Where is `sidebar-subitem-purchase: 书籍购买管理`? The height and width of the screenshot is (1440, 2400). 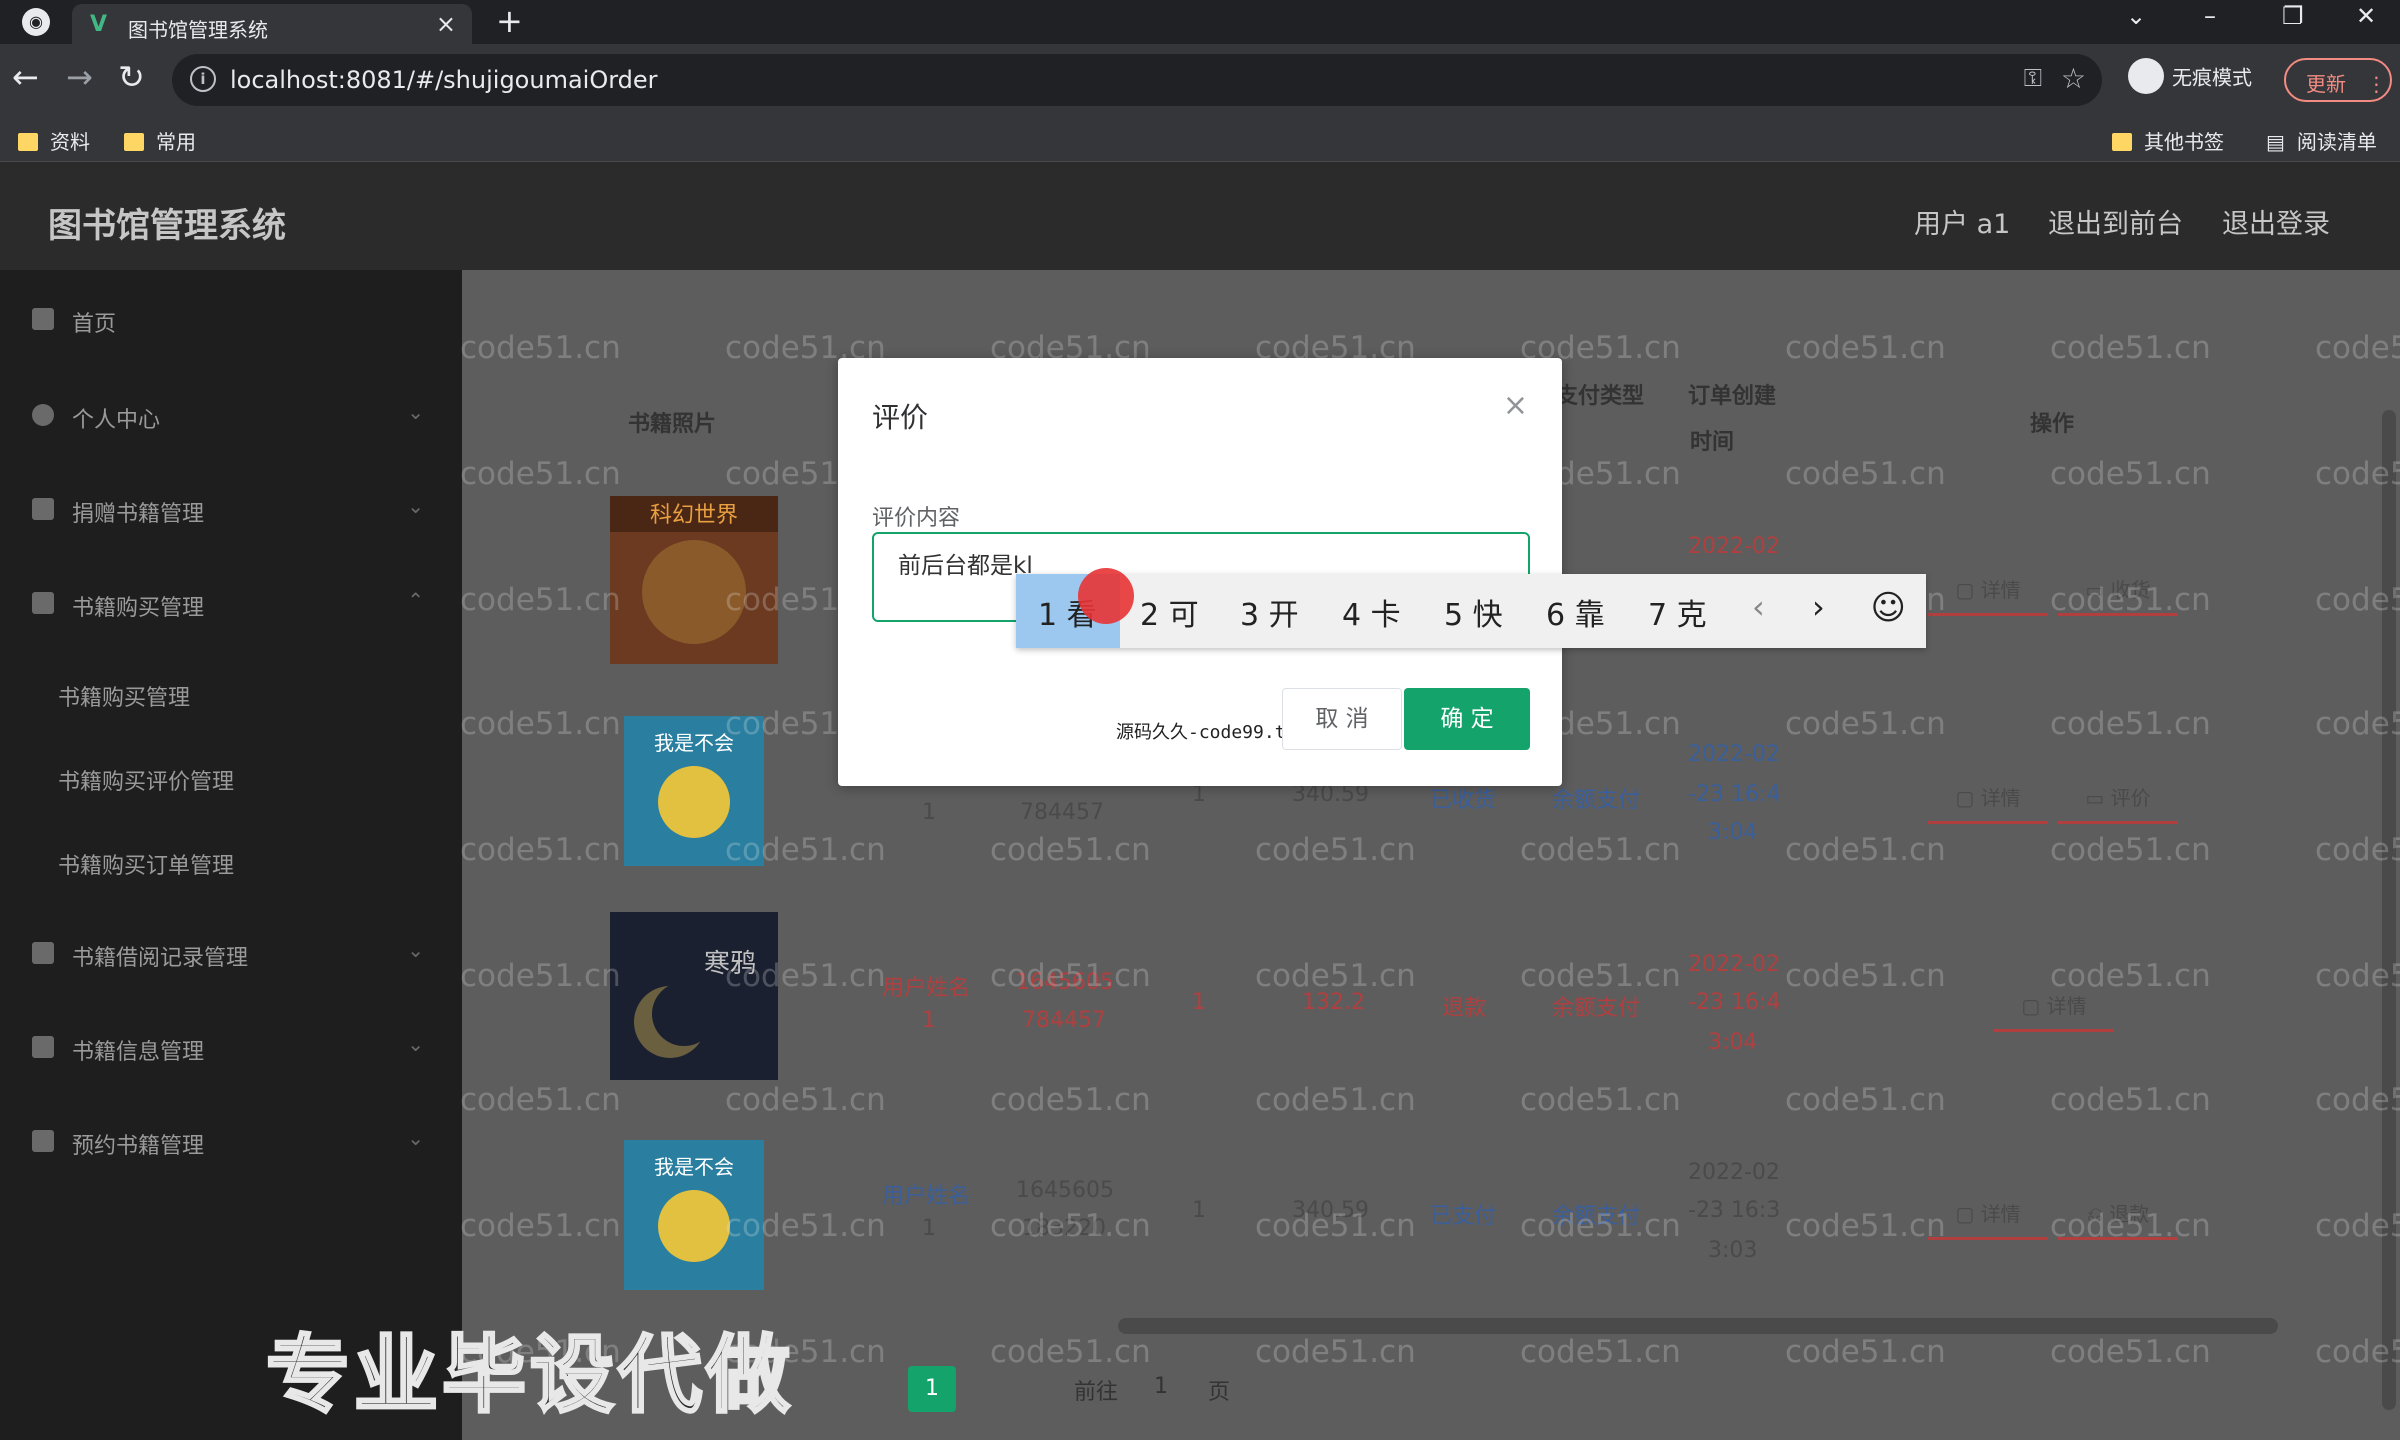 sidebar-subitem-purchase: 书籍购买管理 is located at coordinates (231, 694).